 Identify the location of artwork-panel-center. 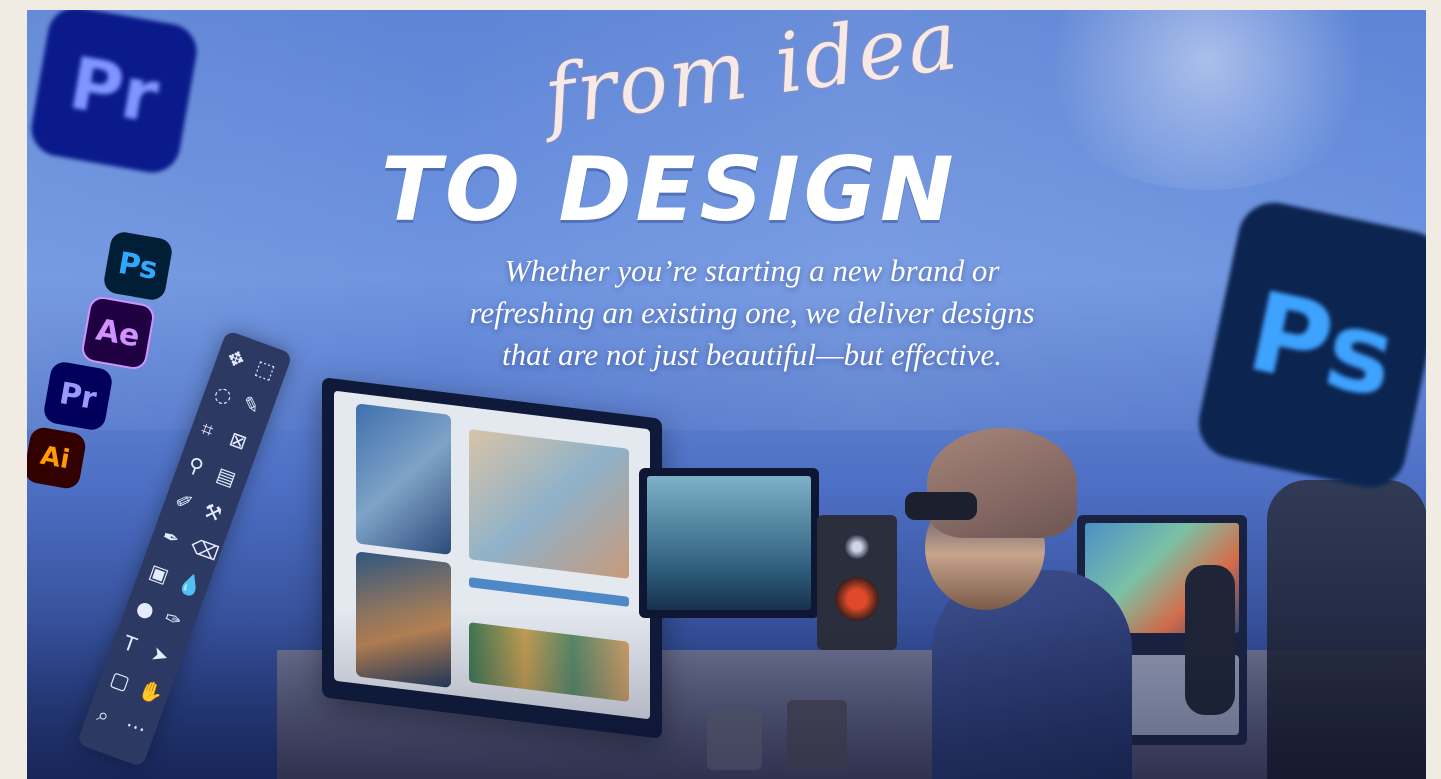
(549, 504).